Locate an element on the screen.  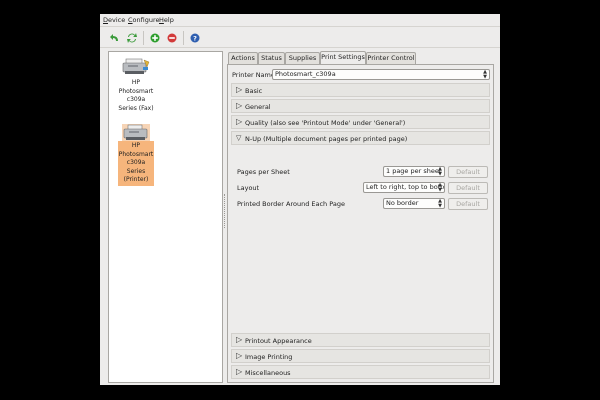
section-label: Printout Appearance is located at coordinates (278, 341).